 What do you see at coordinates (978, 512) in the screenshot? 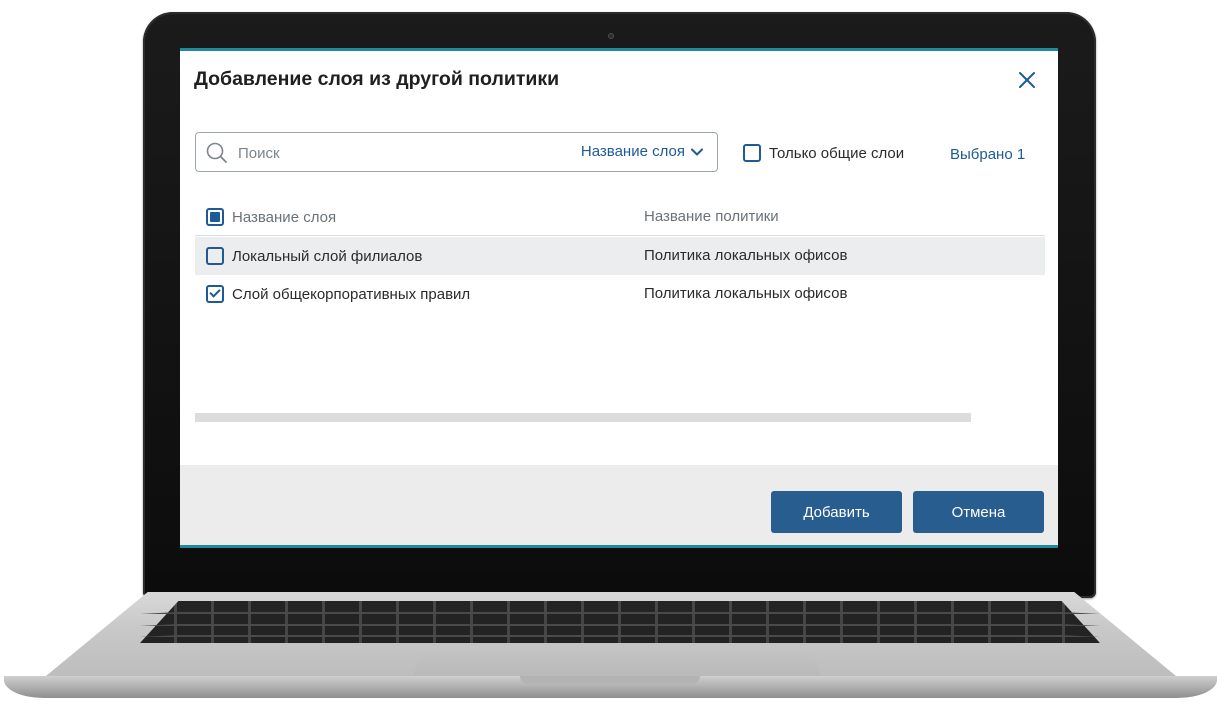
I see `cancel-button: Отмена` at bounding box center [978, 512].